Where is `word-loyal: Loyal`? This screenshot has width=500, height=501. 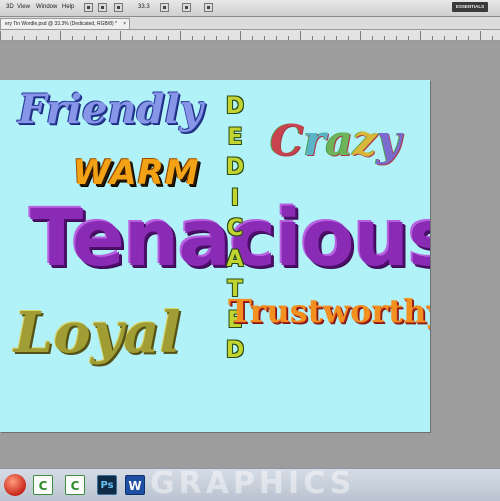 word-loyal: Loyal is located at coordinates (97, 333).